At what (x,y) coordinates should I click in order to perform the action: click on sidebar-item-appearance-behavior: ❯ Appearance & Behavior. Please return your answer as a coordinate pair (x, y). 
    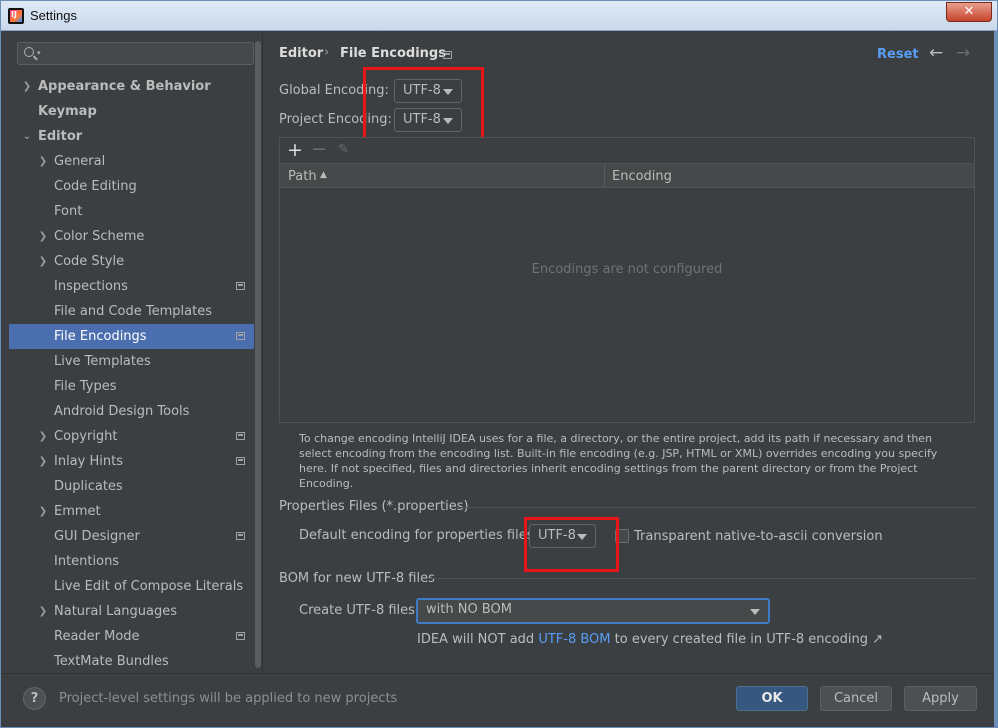
    Looking at the image, I should click on (135, 86).